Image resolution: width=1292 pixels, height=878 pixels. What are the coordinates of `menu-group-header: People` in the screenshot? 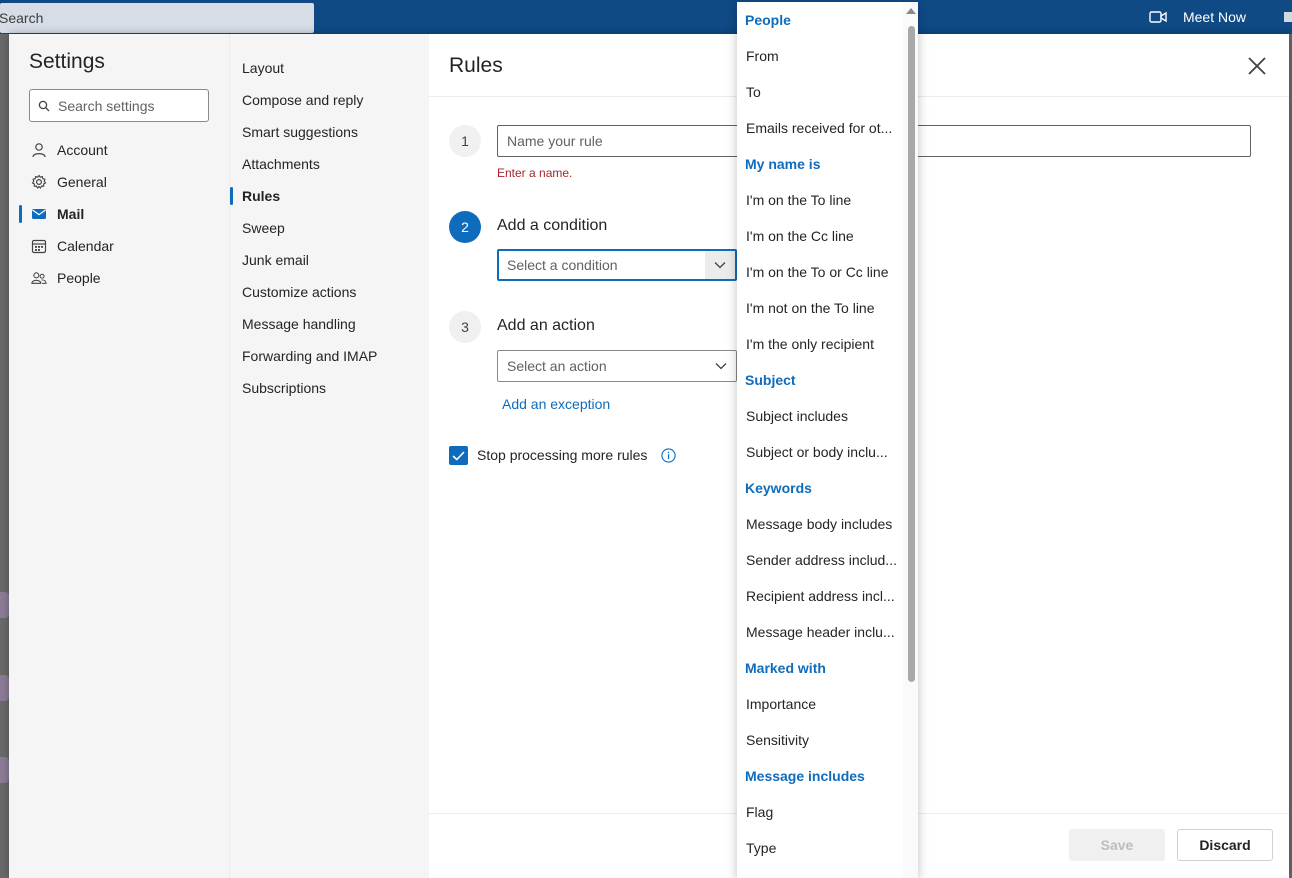 It's located at (768, 20).